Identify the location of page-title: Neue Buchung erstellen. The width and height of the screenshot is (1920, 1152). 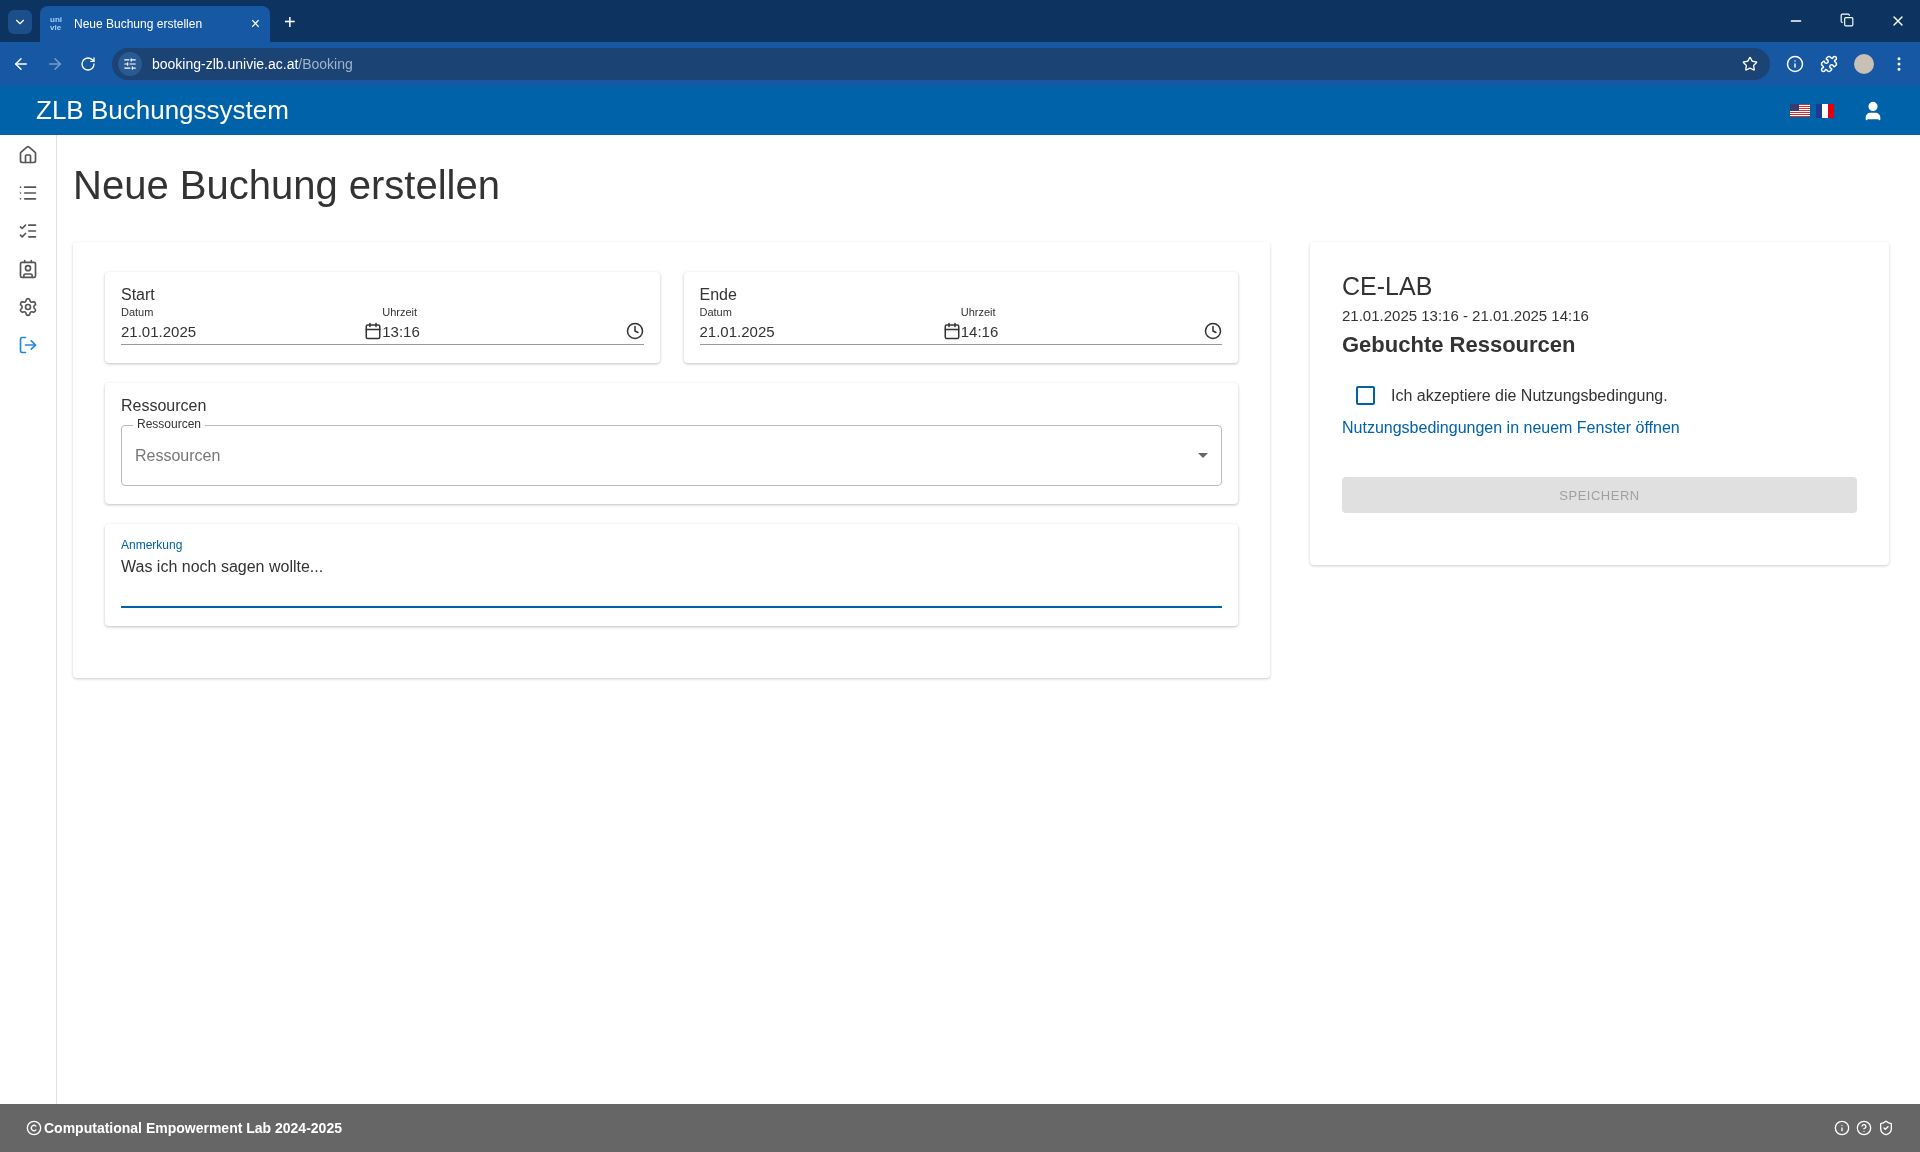
(287, 185).